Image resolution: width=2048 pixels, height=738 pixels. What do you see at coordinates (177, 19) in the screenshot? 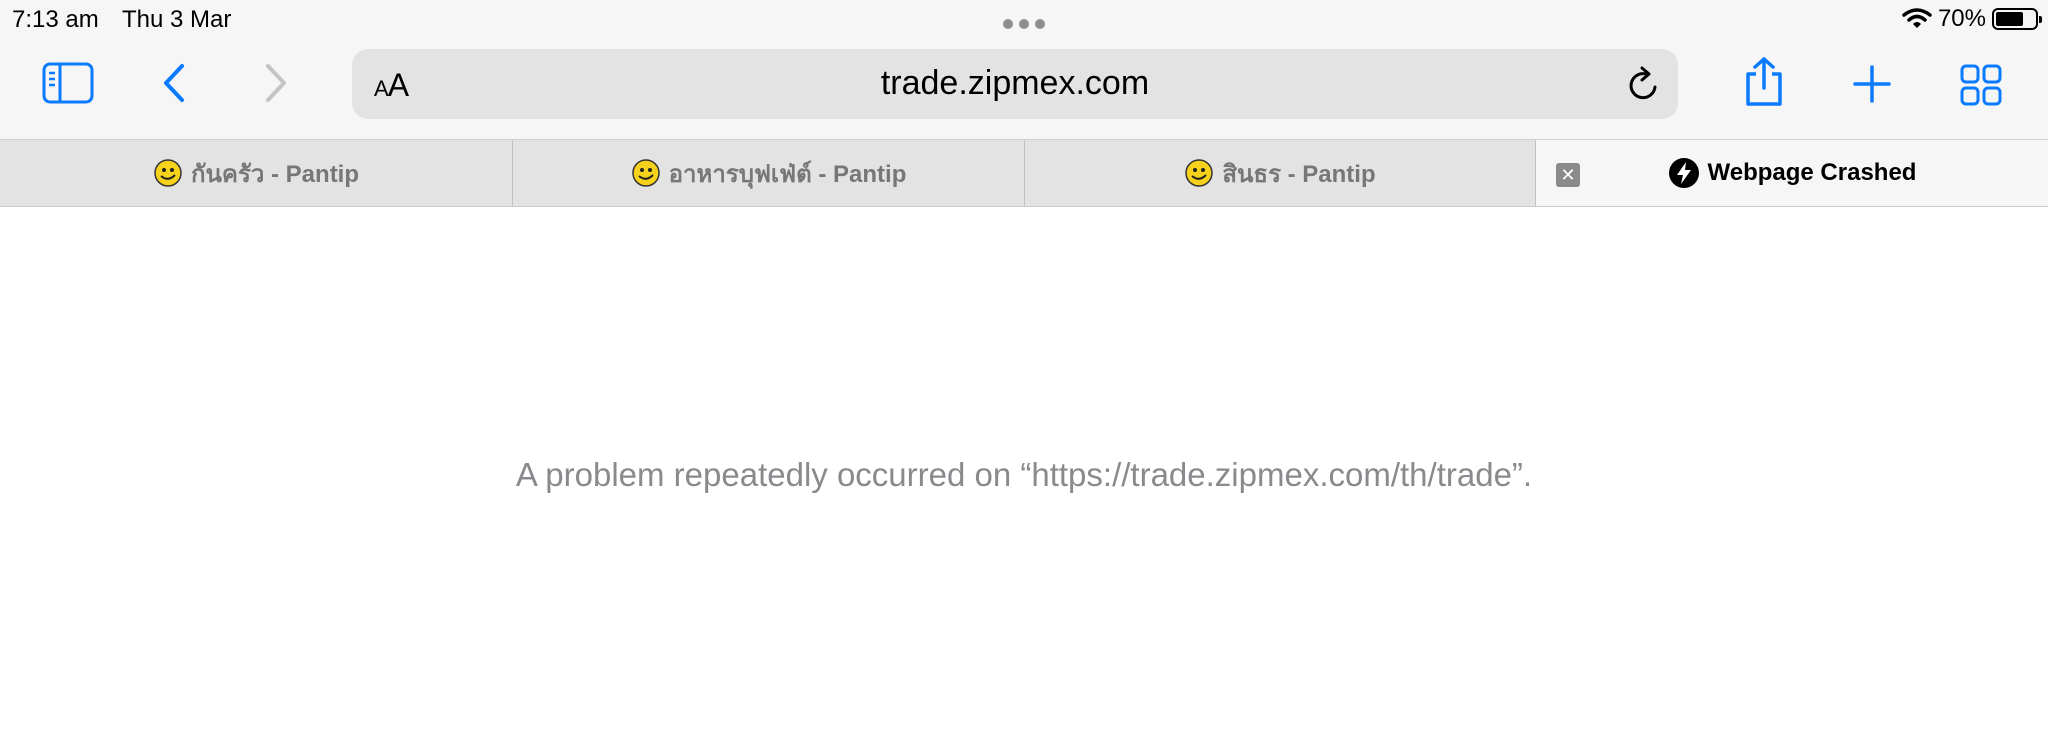
I see `status-date: Thu 3 Mar` at bounding box center [177, 19].